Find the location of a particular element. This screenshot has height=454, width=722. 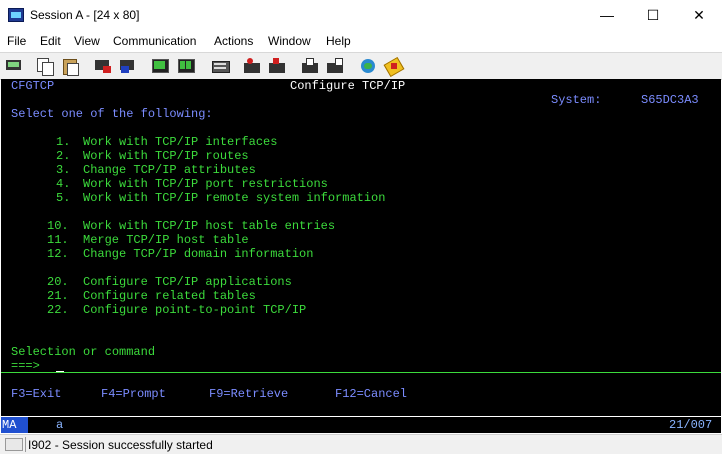

system-name: S65DC3A3 is located at coordinates (670, 100).